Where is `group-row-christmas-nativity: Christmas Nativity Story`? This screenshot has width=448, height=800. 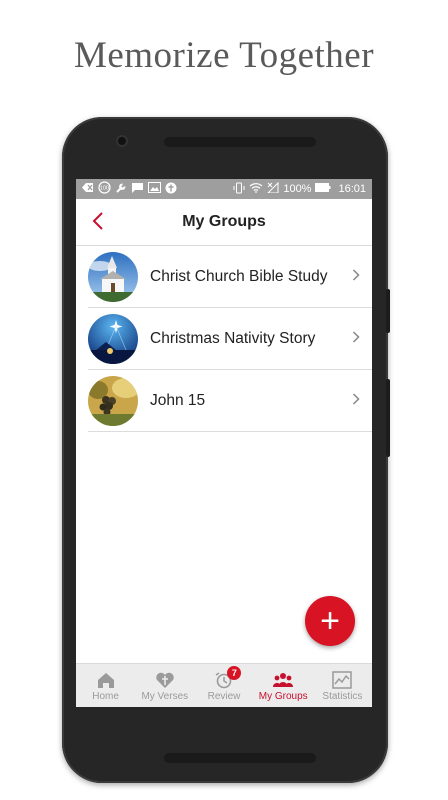
group-row-christmas-nativity: Christmas Nativity Story is located at coordinates (230, 339).